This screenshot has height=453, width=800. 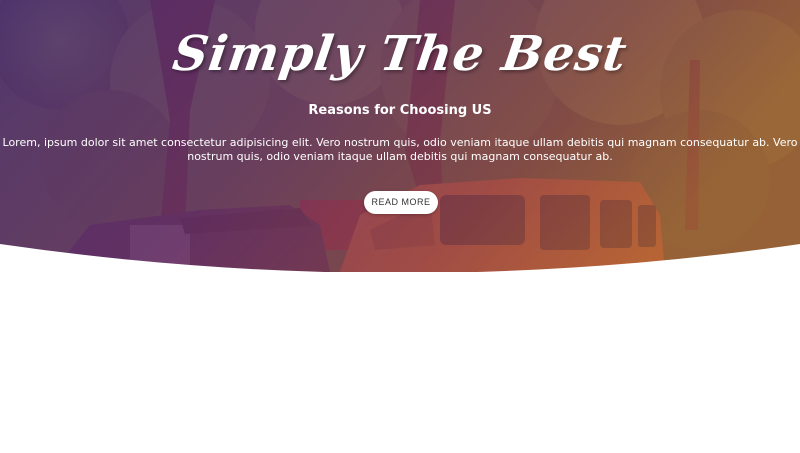 I want to click on read-more-button: READ MORE, so click(x=401, y=202).